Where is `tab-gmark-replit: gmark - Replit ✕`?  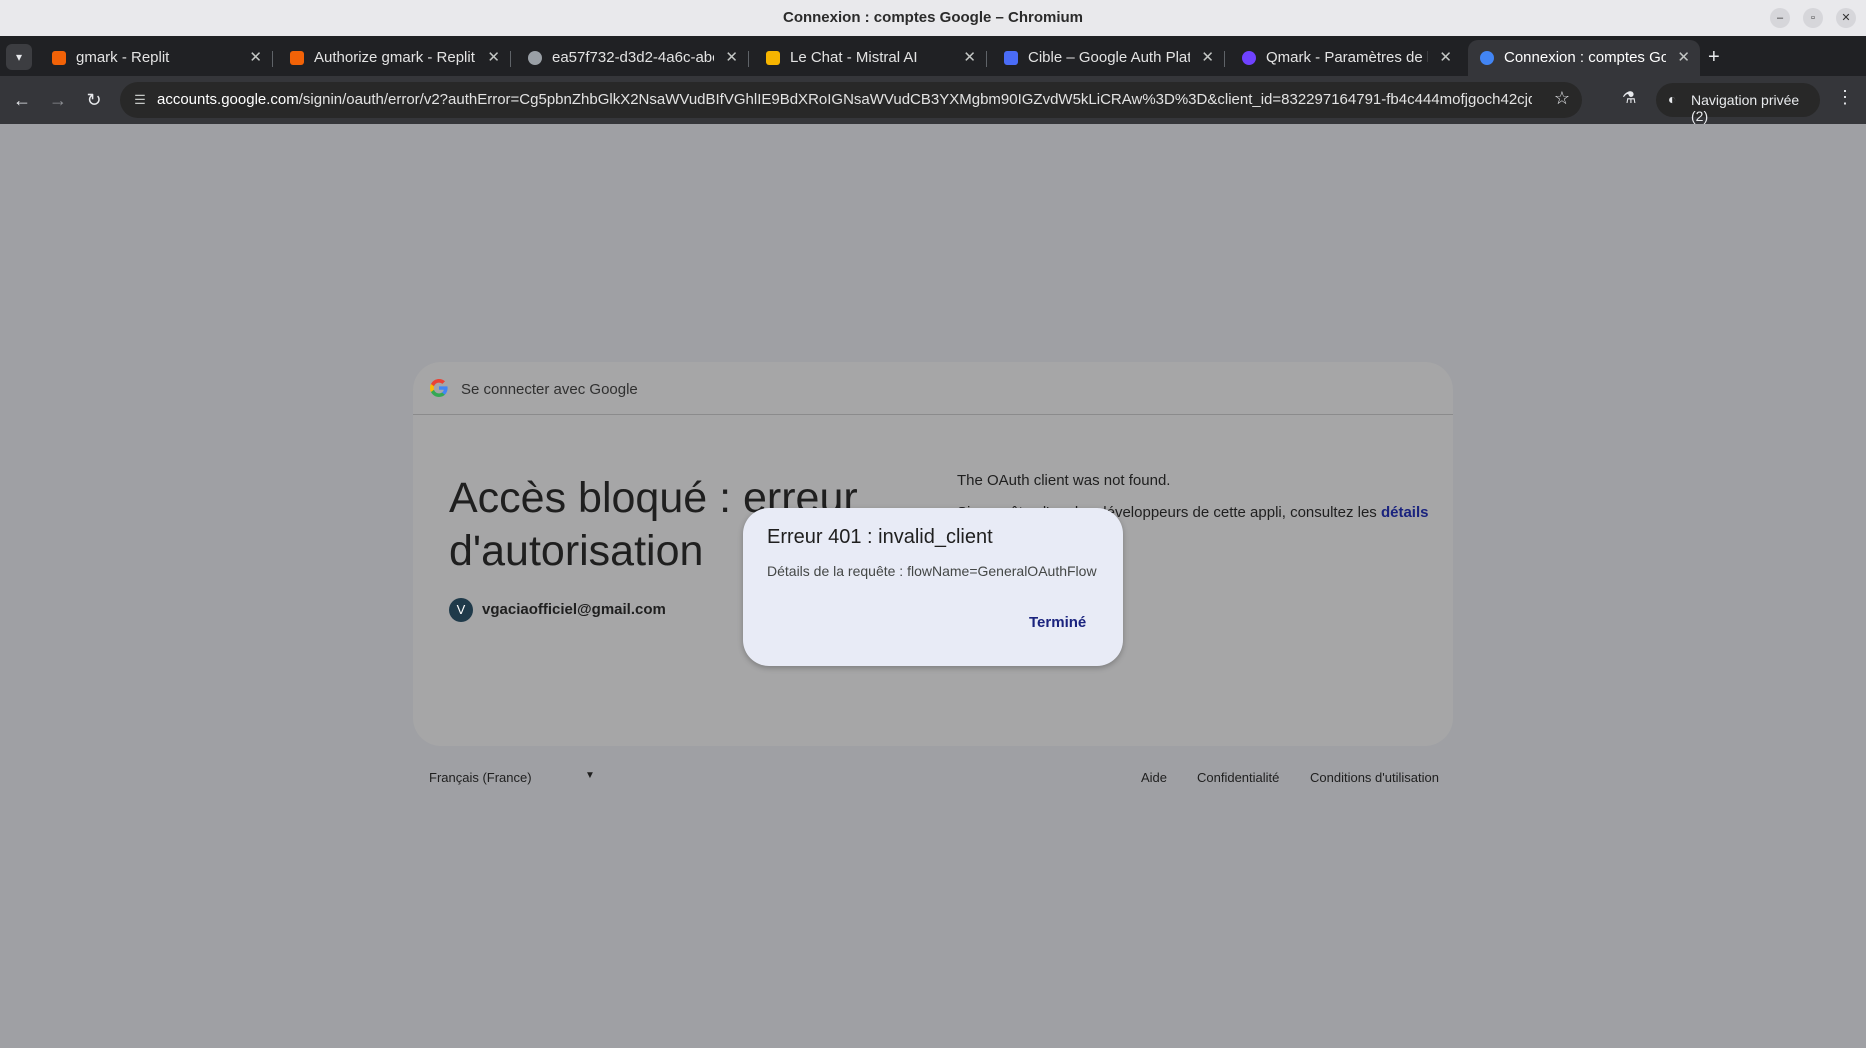 tab-gmark-replit: gmark - Replit ✕ is located at coordinates (156, 58).